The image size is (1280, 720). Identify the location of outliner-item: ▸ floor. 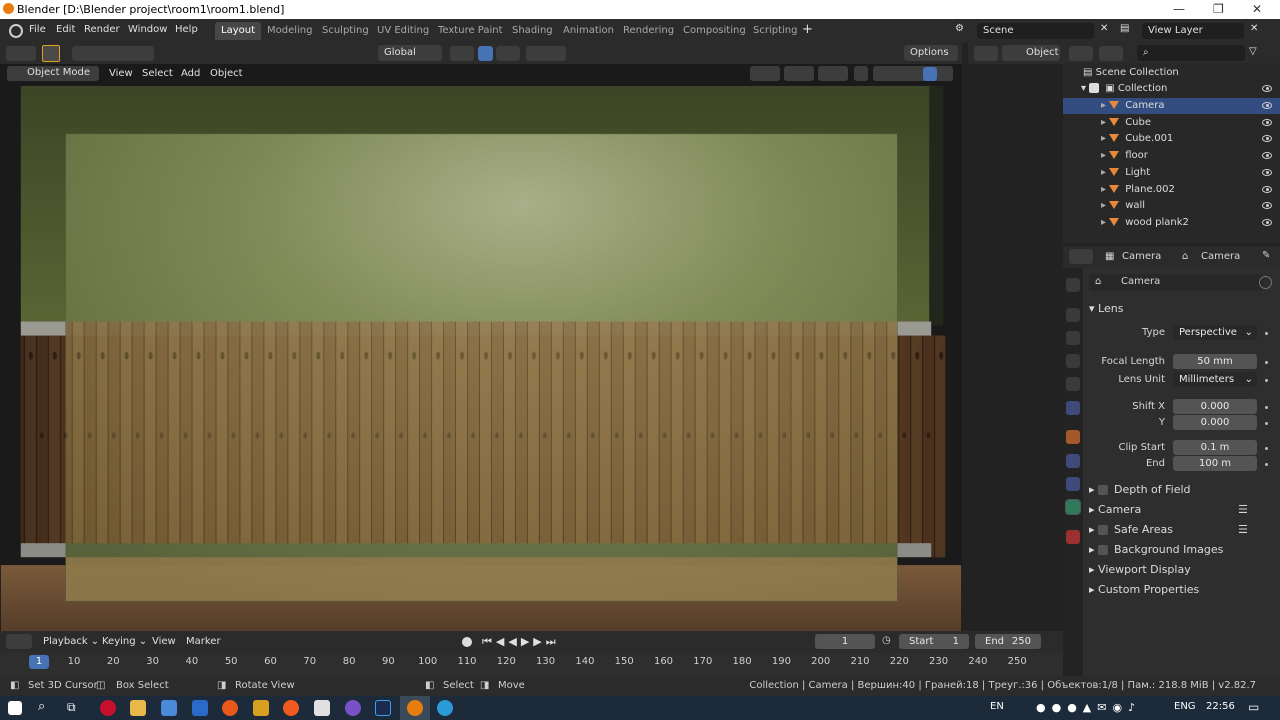
(1171, 156).